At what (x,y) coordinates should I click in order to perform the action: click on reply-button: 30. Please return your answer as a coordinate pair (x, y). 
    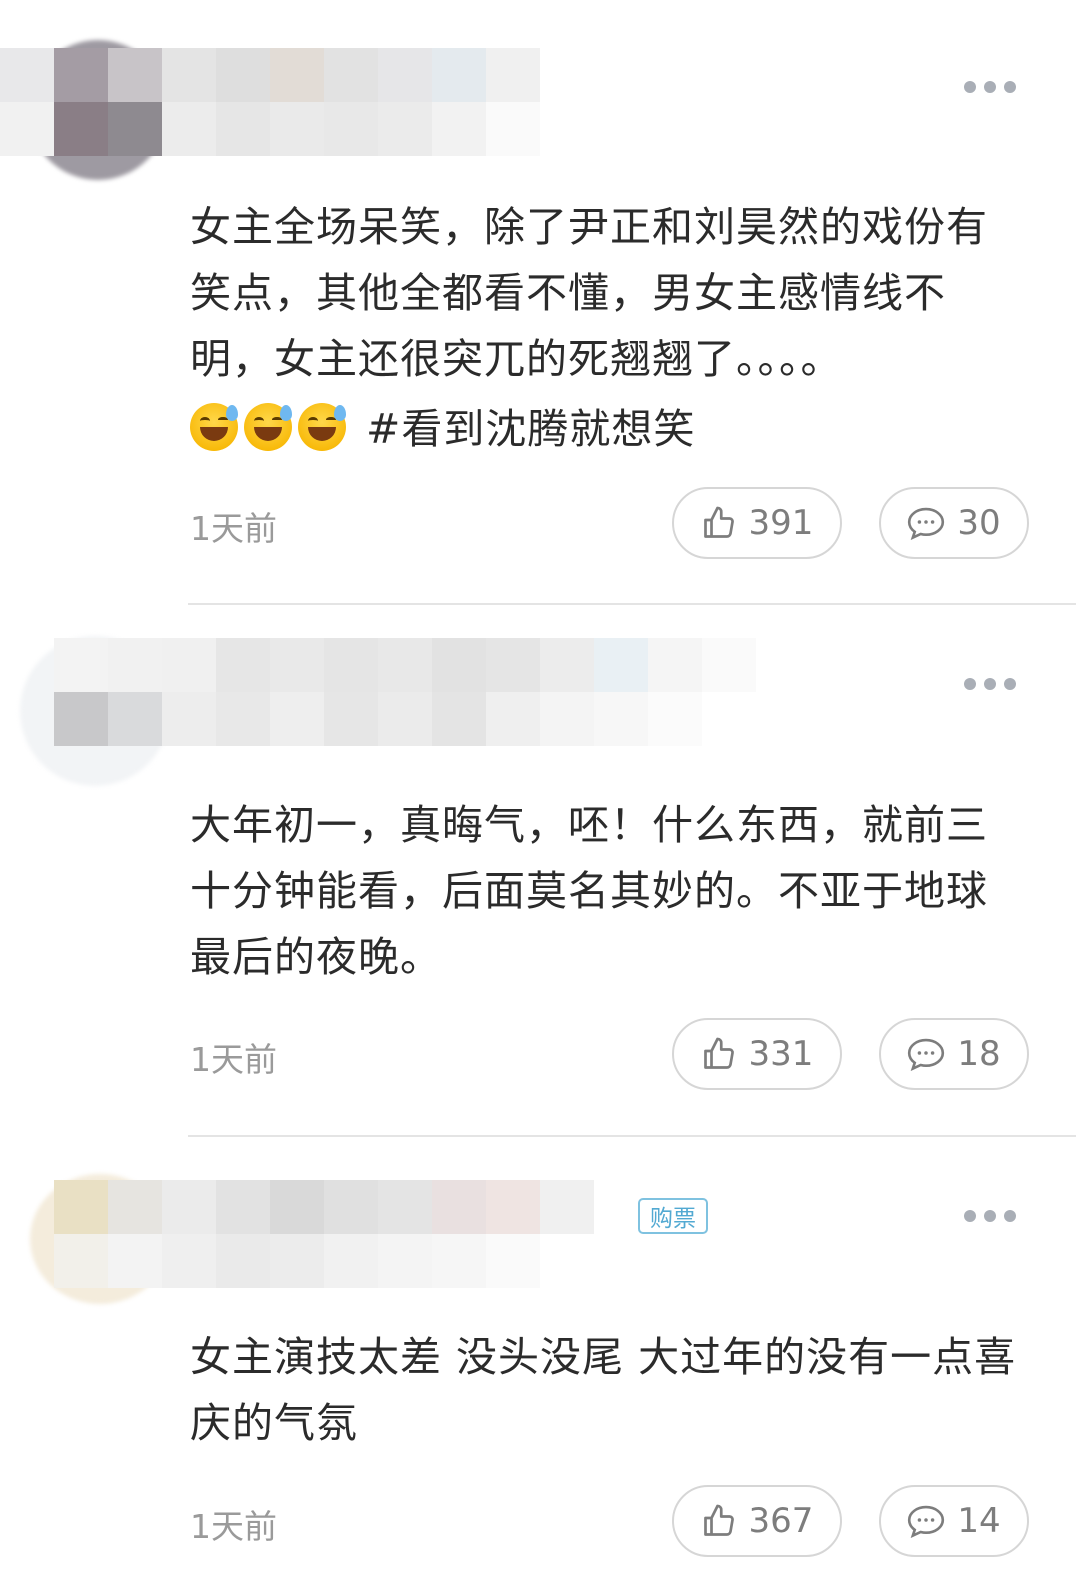
    Looking at the image, I should click on (954, 523).